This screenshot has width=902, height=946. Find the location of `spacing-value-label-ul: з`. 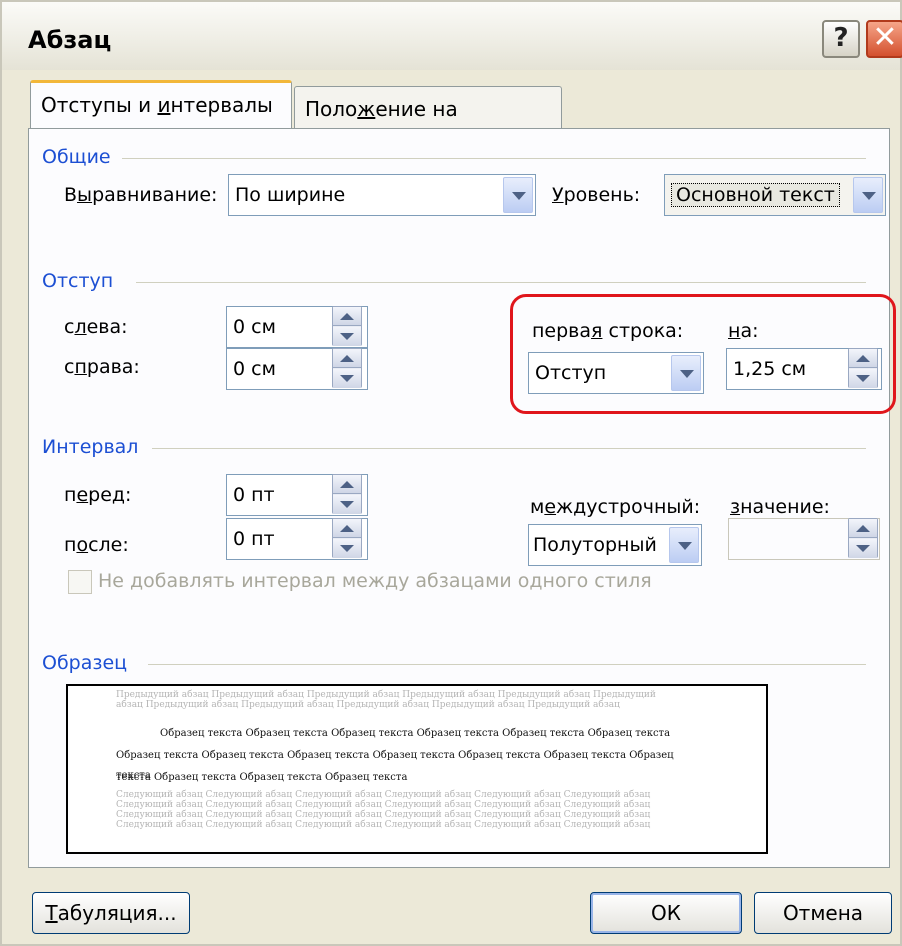

spacing-value-label-ul: з is located at coordinates (735, 507).